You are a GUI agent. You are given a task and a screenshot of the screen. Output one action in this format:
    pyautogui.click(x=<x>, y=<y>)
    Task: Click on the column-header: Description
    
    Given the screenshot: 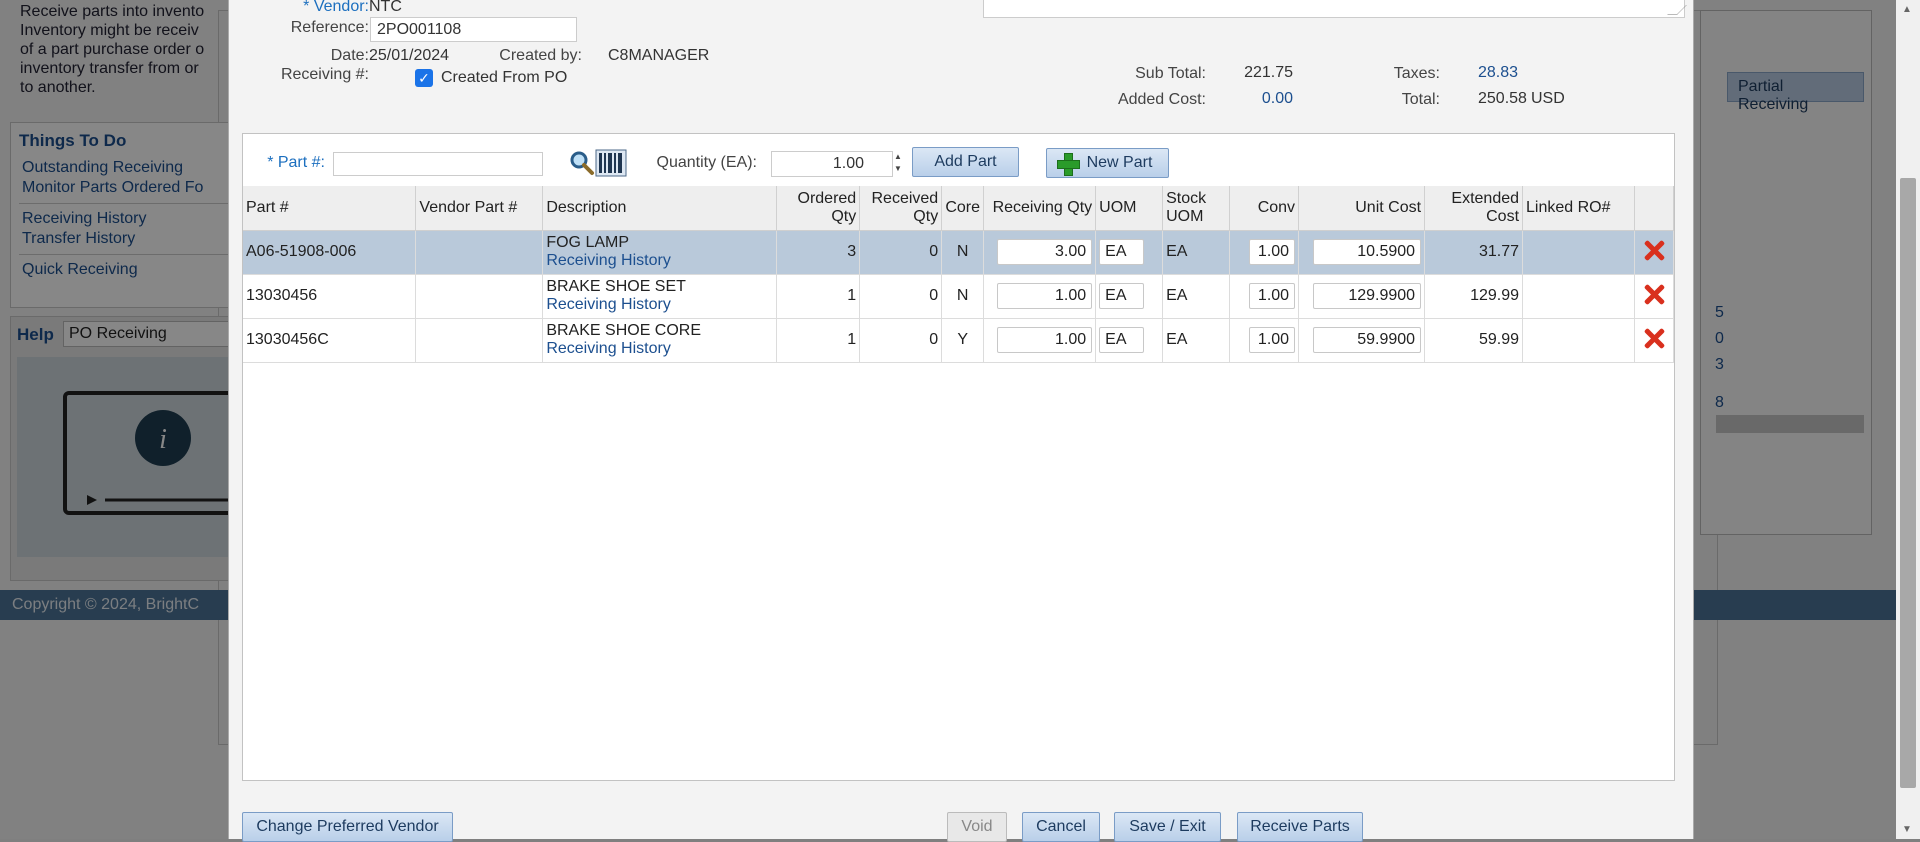 What is the action you would take?
    pyautogui.click(x=660, y=208)
    